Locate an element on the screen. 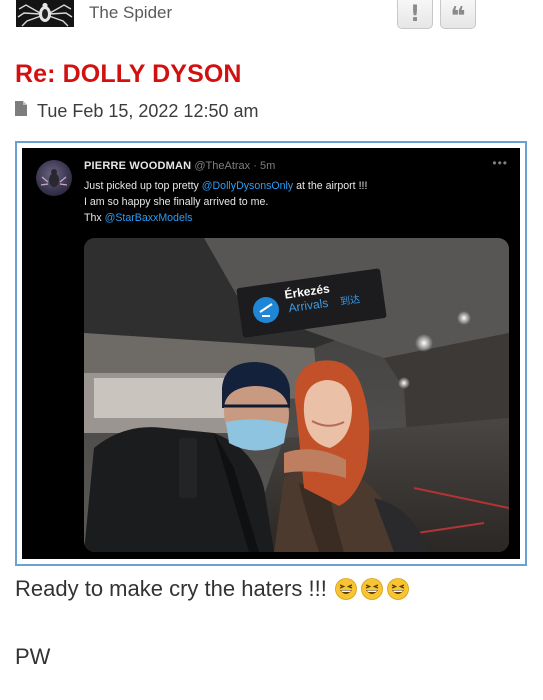 The height and width of the screenshot is (700, 543). post-title: Re: DOLLY DYSON is located at coordinates (128, 74).